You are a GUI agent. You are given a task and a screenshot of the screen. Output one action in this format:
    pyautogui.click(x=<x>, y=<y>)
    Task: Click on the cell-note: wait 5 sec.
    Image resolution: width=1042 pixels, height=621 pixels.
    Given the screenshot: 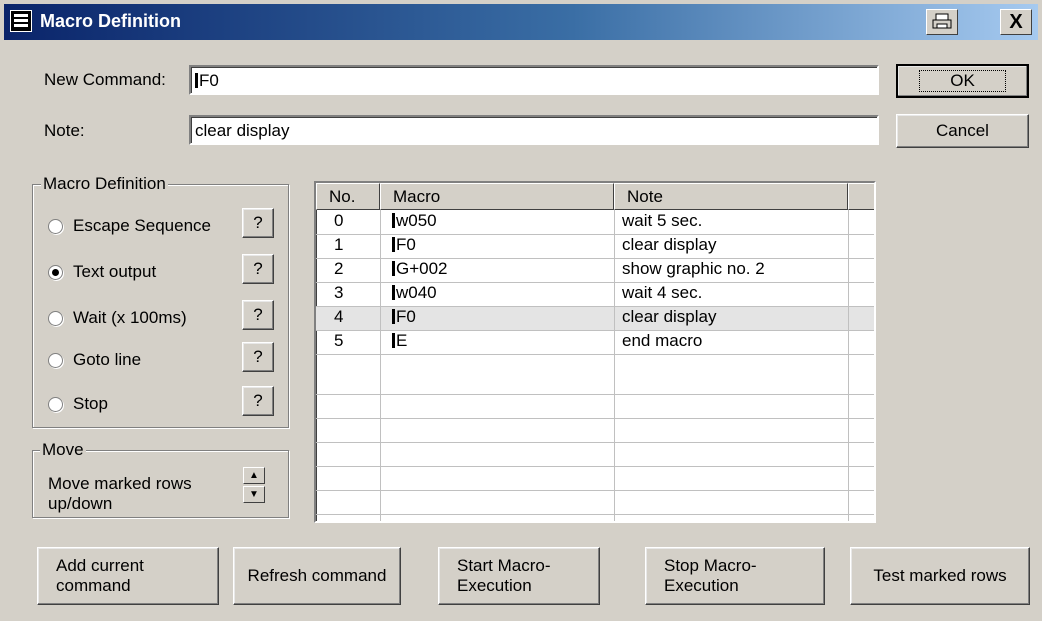 What is the action you would take?
    pyautogui.click(x=662, y=220)
    